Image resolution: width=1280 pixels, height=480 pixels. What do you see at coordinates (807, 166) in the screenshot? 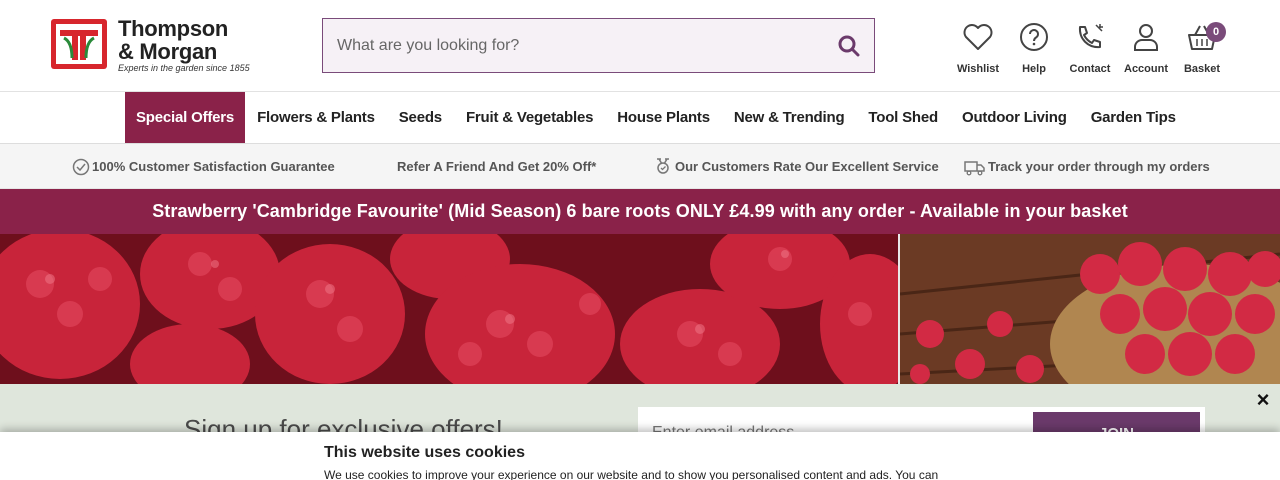
I see `usp-rating-label: Our Customers Rate Our Excellent Service` at bounding box center [807, 166].